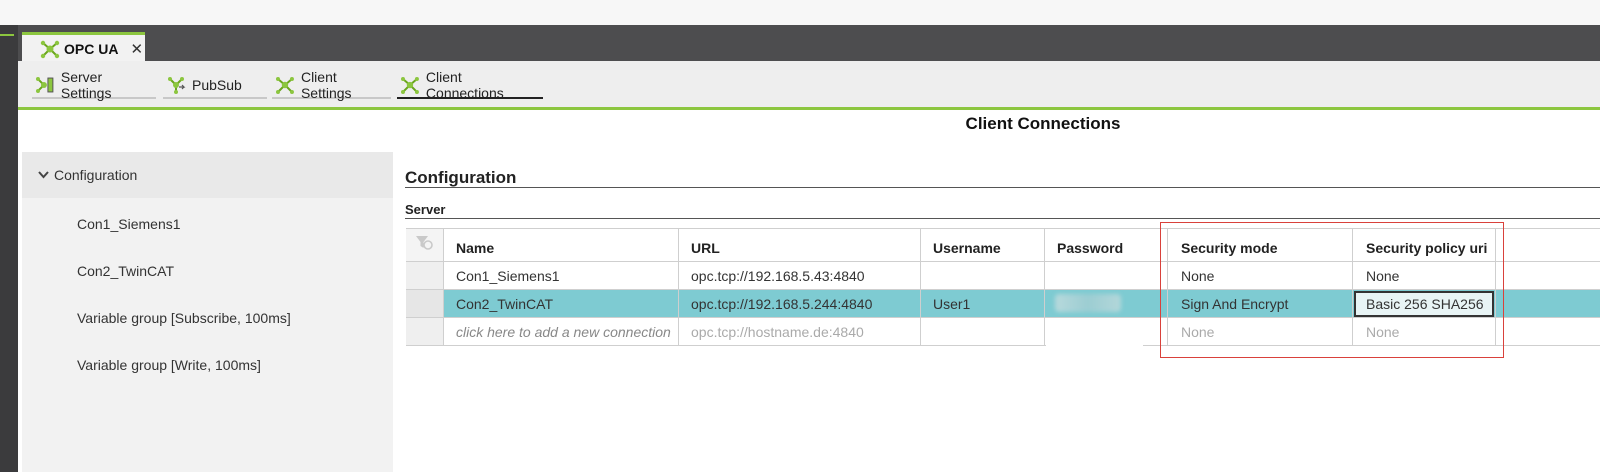  Describe the element at coordinates (129, 224) in the screenshot. I see `tree-item-con1-siemens1: Con1_Siemens1` at that location.